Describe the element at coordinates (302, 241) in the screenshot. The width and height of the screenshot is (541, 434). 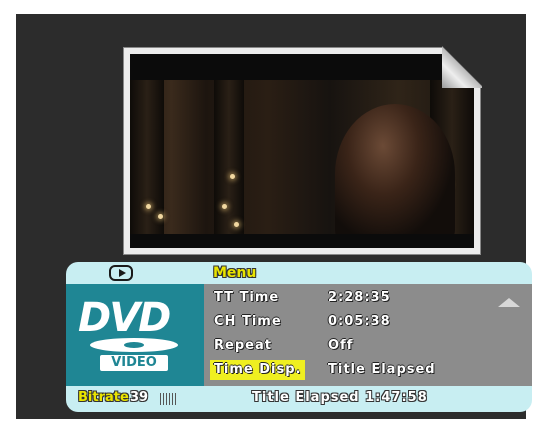
I see `letterbox-bottom` at that location.